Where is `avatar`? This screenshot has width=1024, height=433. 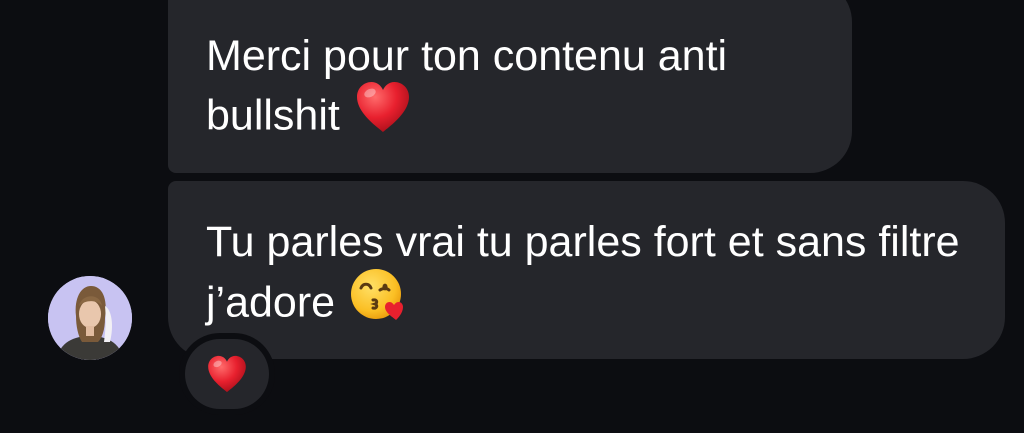
avatar is located at coordinates (90, 318).